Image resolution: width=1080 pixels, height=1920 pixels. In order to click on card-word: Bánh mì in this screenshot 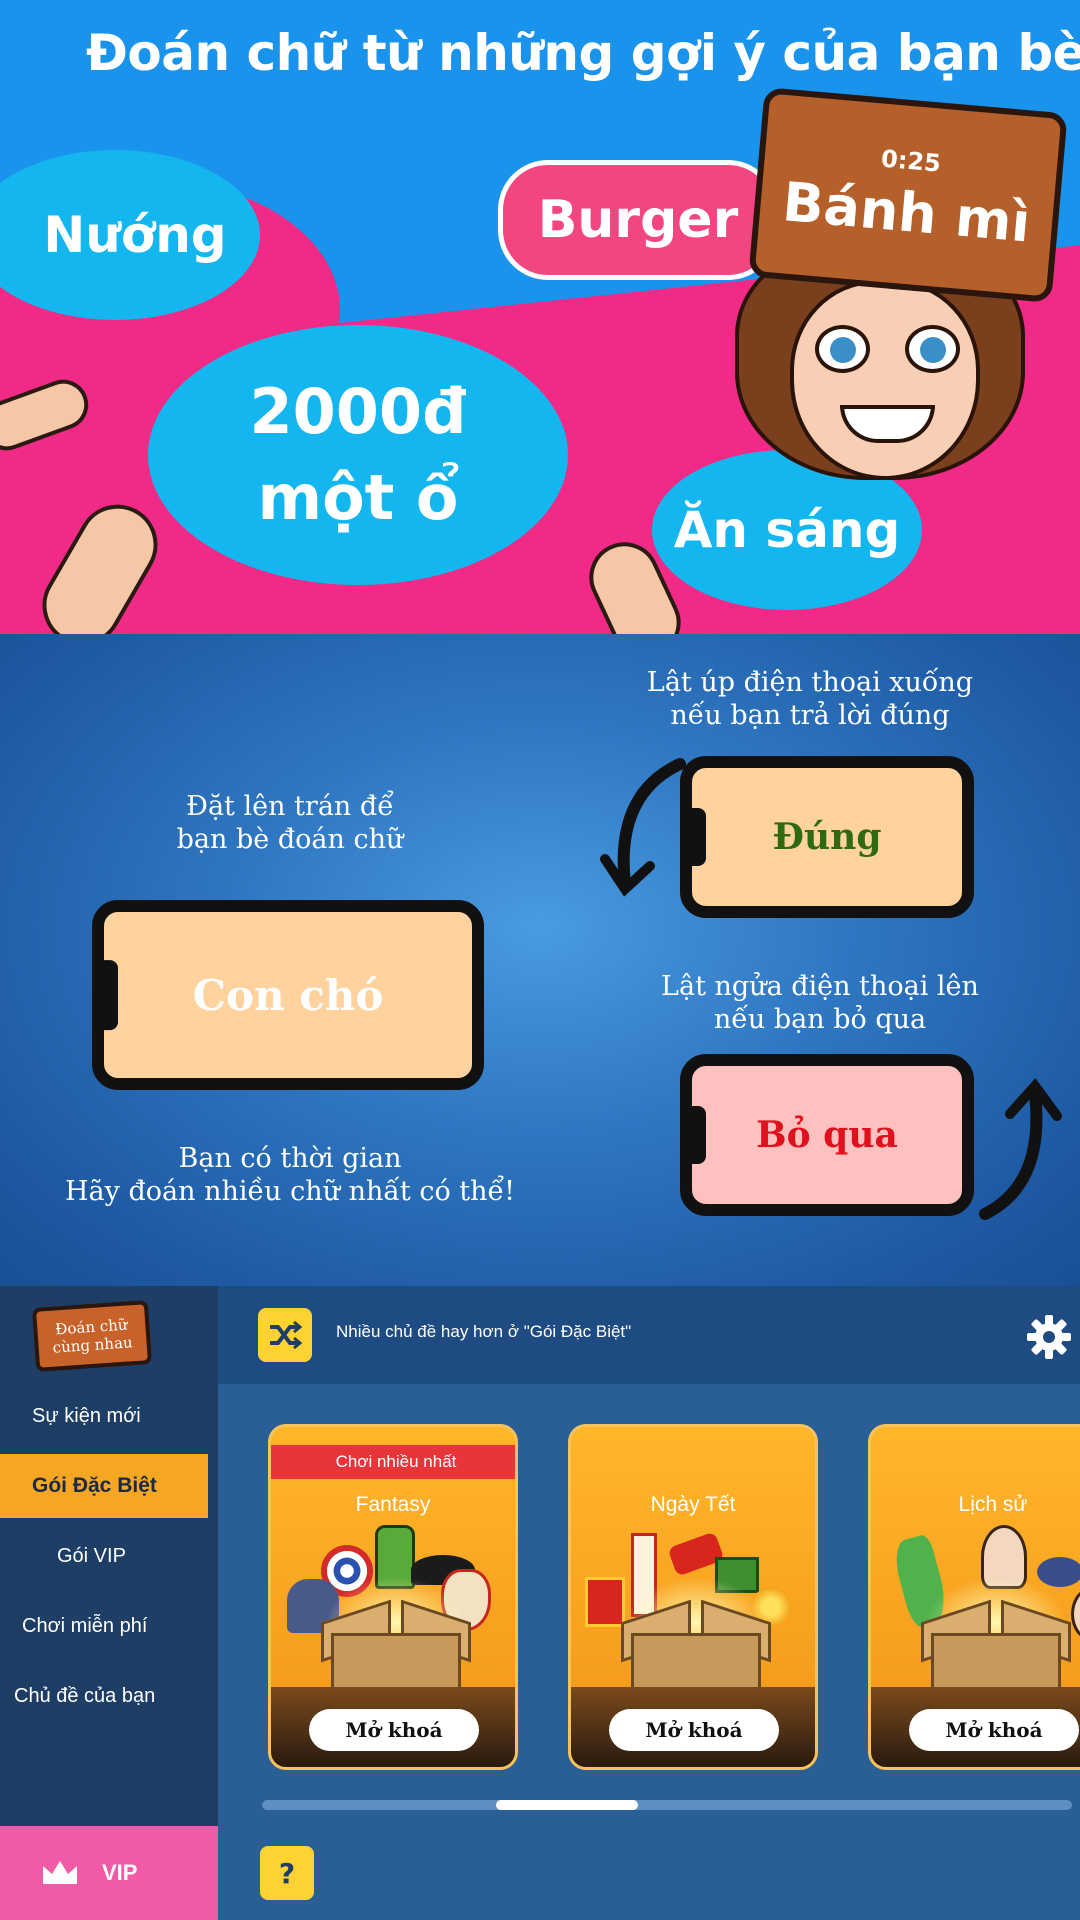, I will do `click(906, 212)`.